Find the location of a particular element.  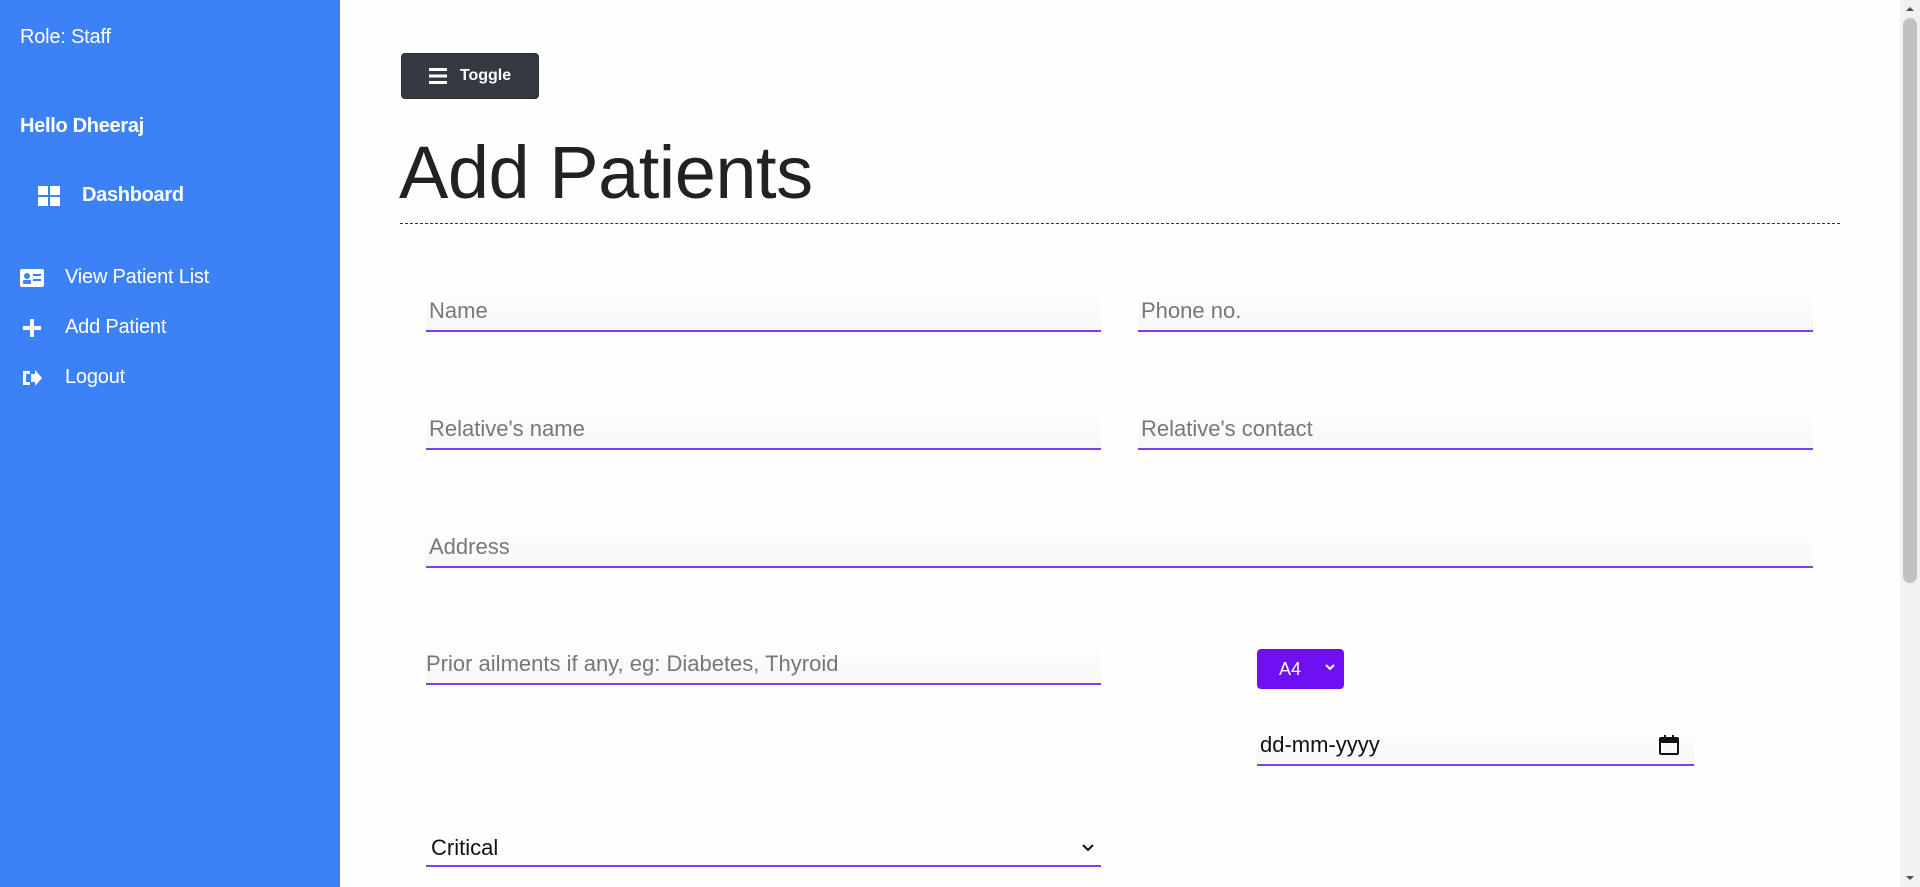

relative-contact-field is located at coordinates (1475, 430).